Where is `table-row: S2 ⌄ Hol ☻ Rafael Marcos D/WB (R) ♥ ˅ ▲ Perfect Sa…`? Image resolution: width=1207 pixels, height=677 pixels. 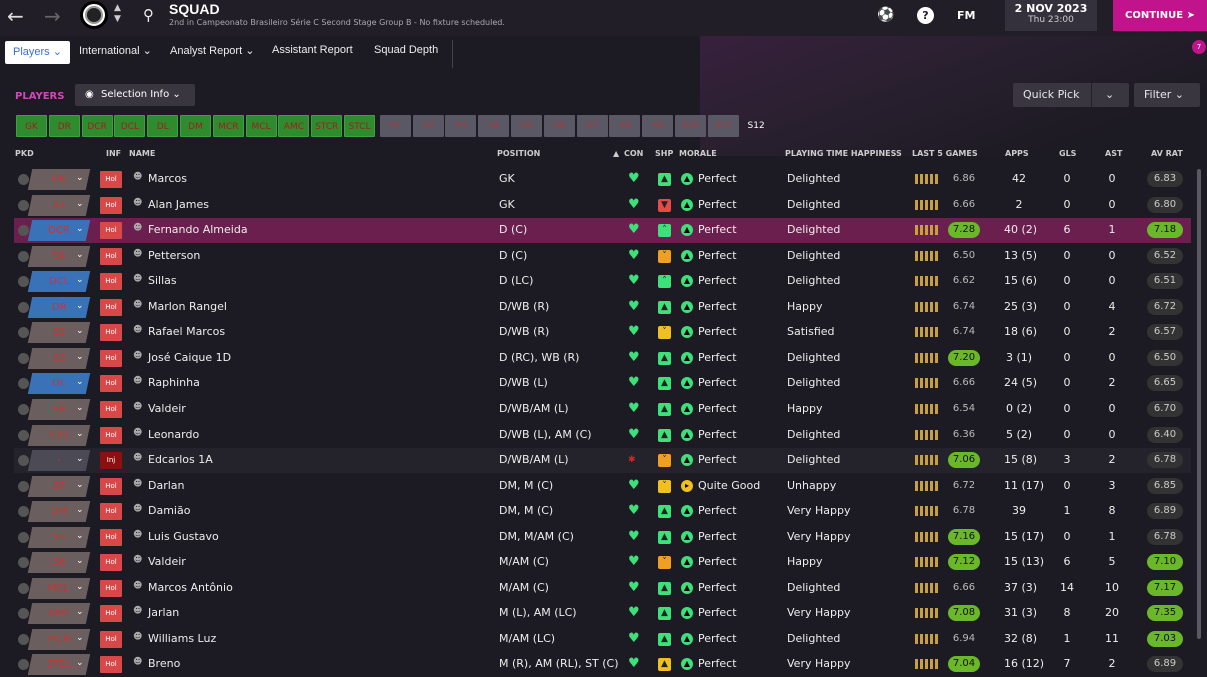 table-row: S2 ⌄ Hol ☻ Rafael Marcos D/WB (R) ♥ ˅ ▲ Perfect Sa… is located at coordinates (602, 332).